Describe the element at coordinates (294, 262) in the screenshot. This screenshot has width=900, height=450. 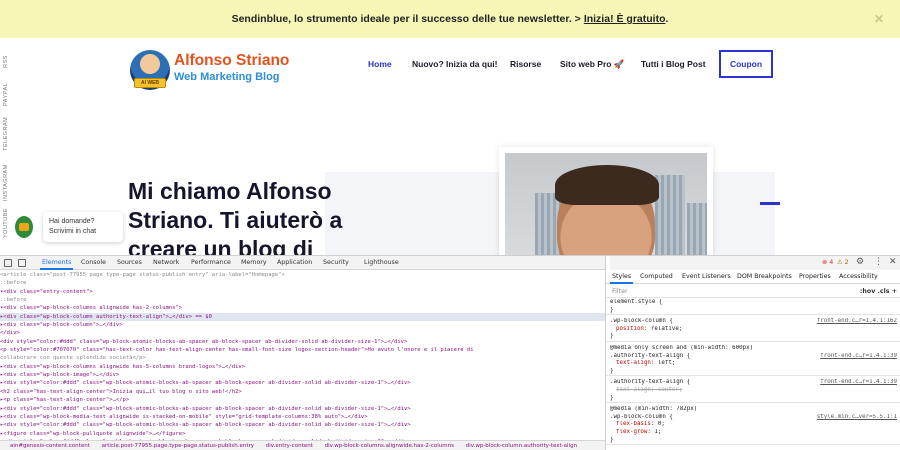
I see `tab-application: Application` at that location.